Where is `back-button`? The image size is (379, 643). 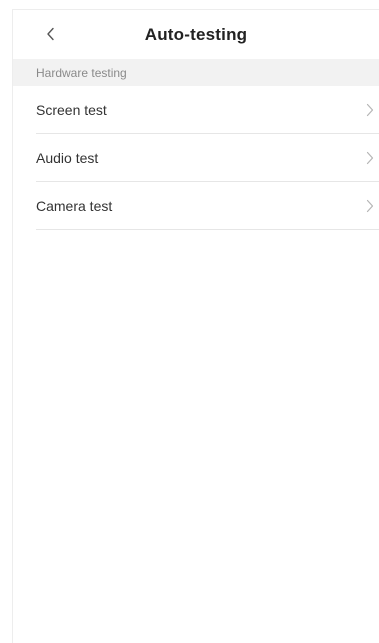
back-button is located at coordinates (51, 34).